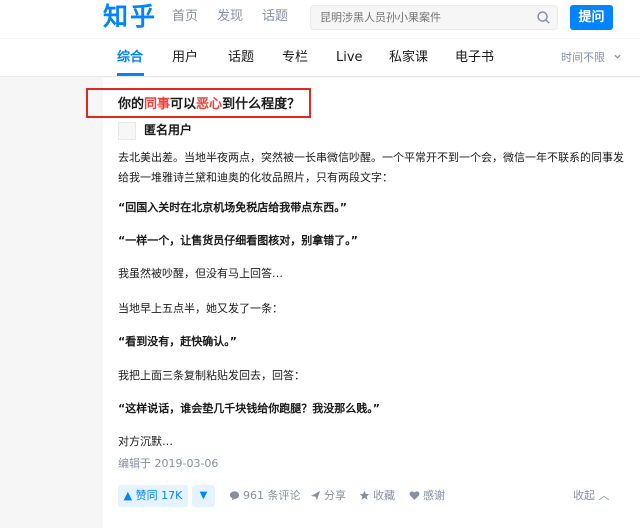  Describe the element at coordinates (295, 57) in the screenshot. I see `tab-columns: 专栏` at that location.